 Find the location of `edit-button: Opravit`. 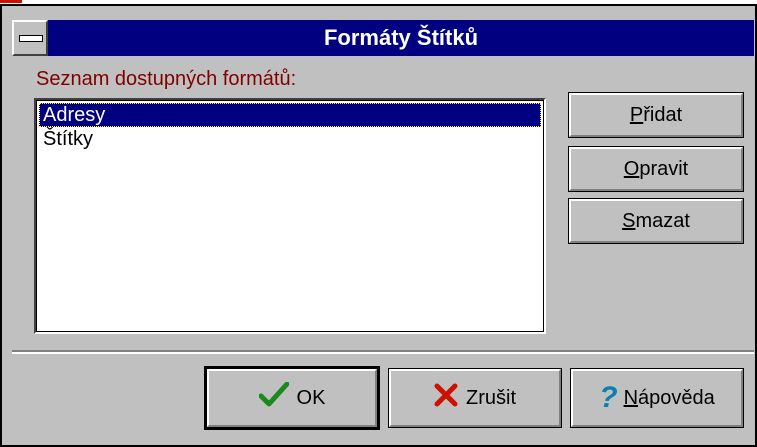

edit-button: Opravit is located at coordinates (656, 169).